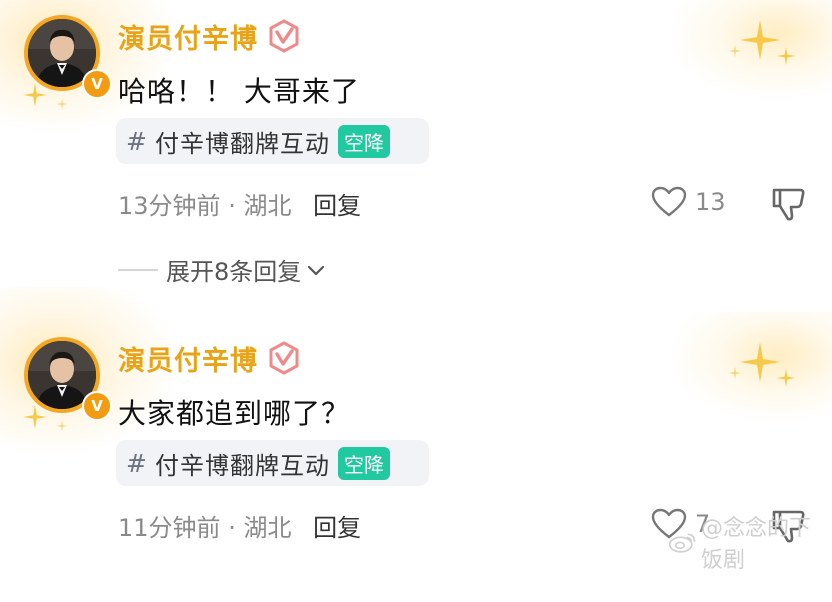 The image size is (832, 602). Describe the element at coordinates (755, 544) in the screenshot. I see `watermark-text: @念念的下饭剧` at that location.